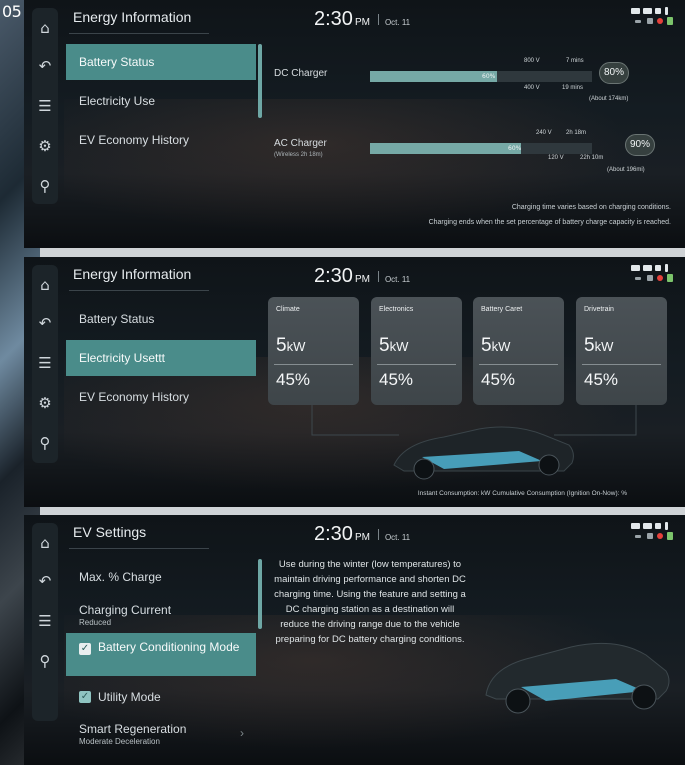 This screenshot has width=685, height=765. Describe the element at coordinates (301, 73) in the screenshot. I see `dc-charger-label: DC Charger` at that location.